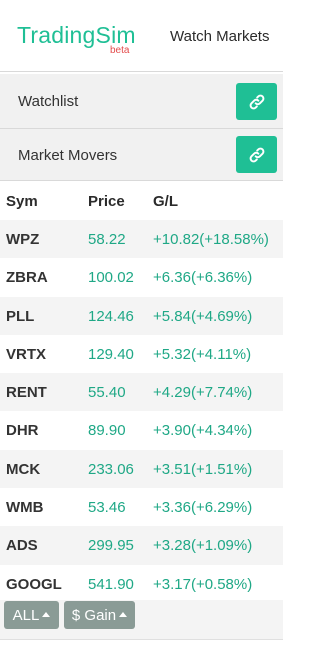 This screenshot has width=320, height=656. I want to click on sort-dropdown-button: $ Gain, so click(99, 615).